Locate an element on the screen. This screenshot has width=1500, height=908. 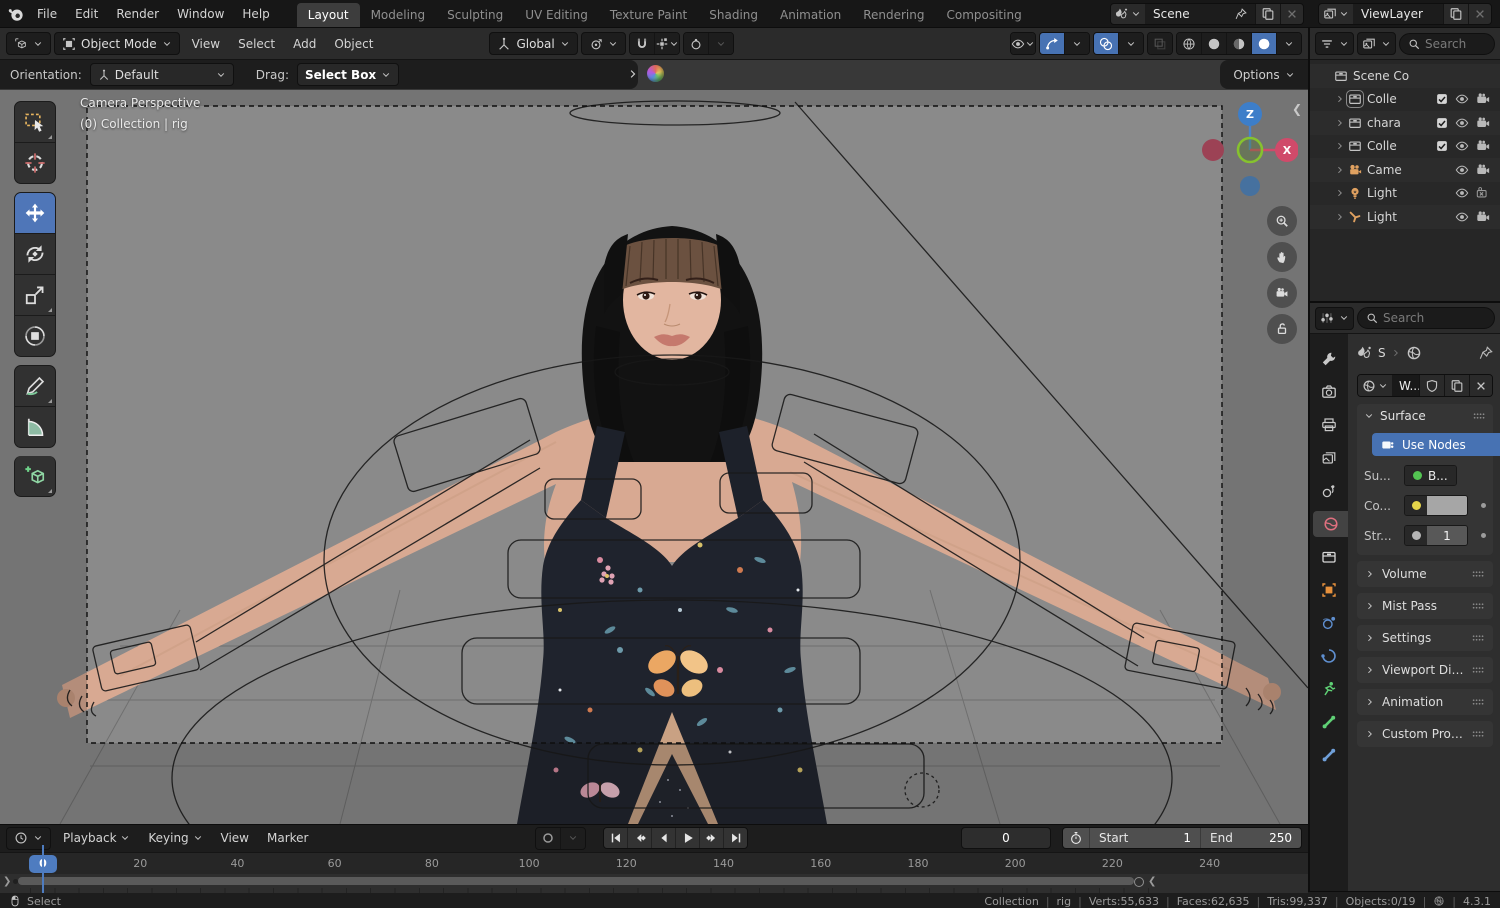
use-nodes-button: Use Nodes is located at coordinates (1436, 444).